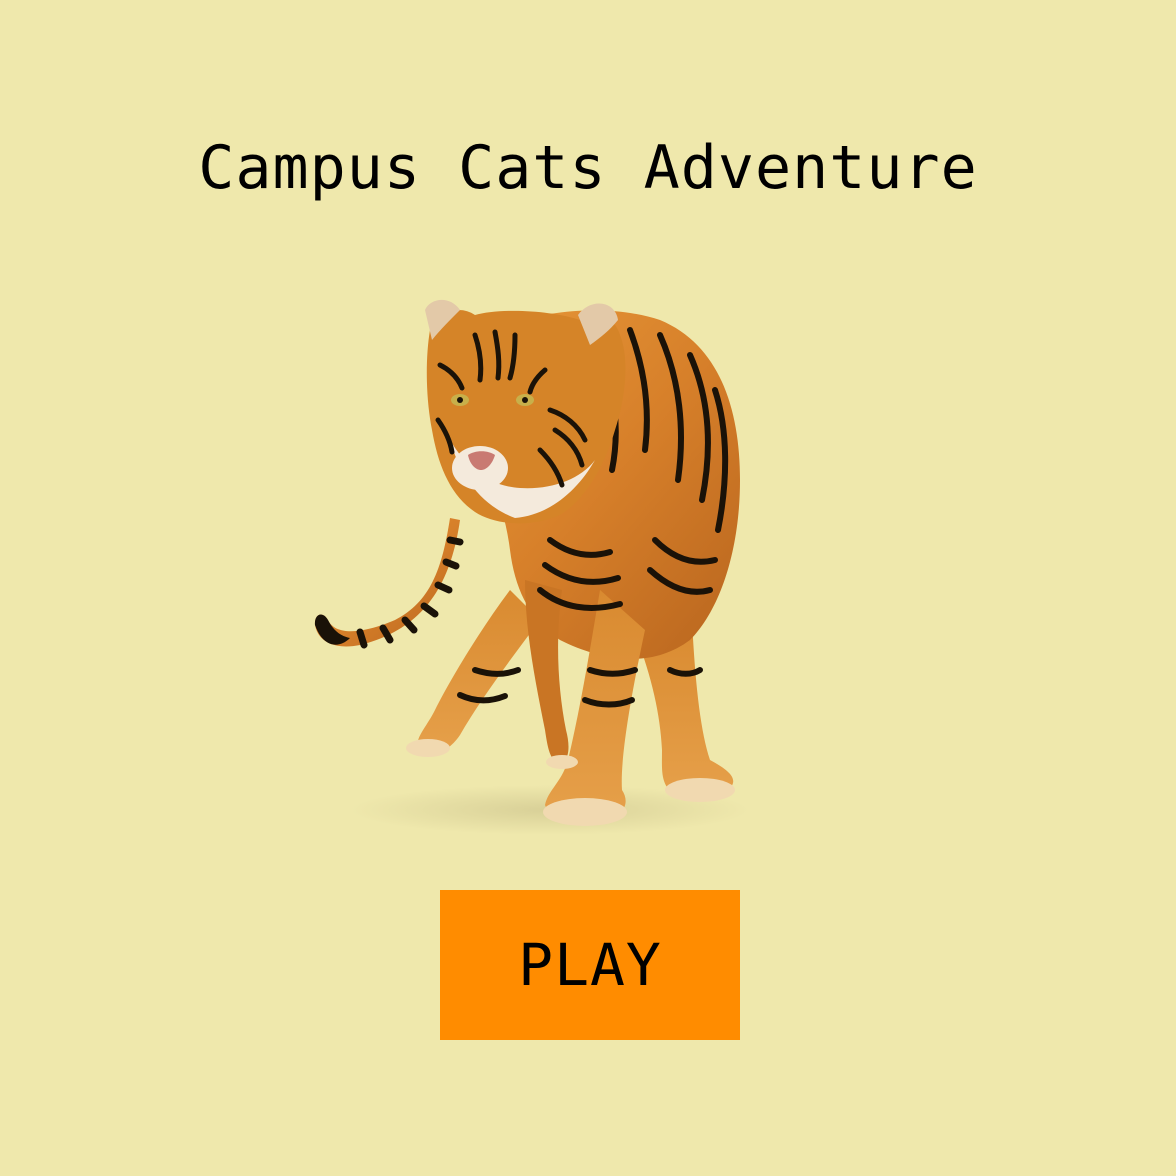 The height and width of the screenshot is (1176, 1176). What do you see at coordinates (590, 965) in the screenshot?
I see `play-button: PLAY` at bounding box center [590, 965].